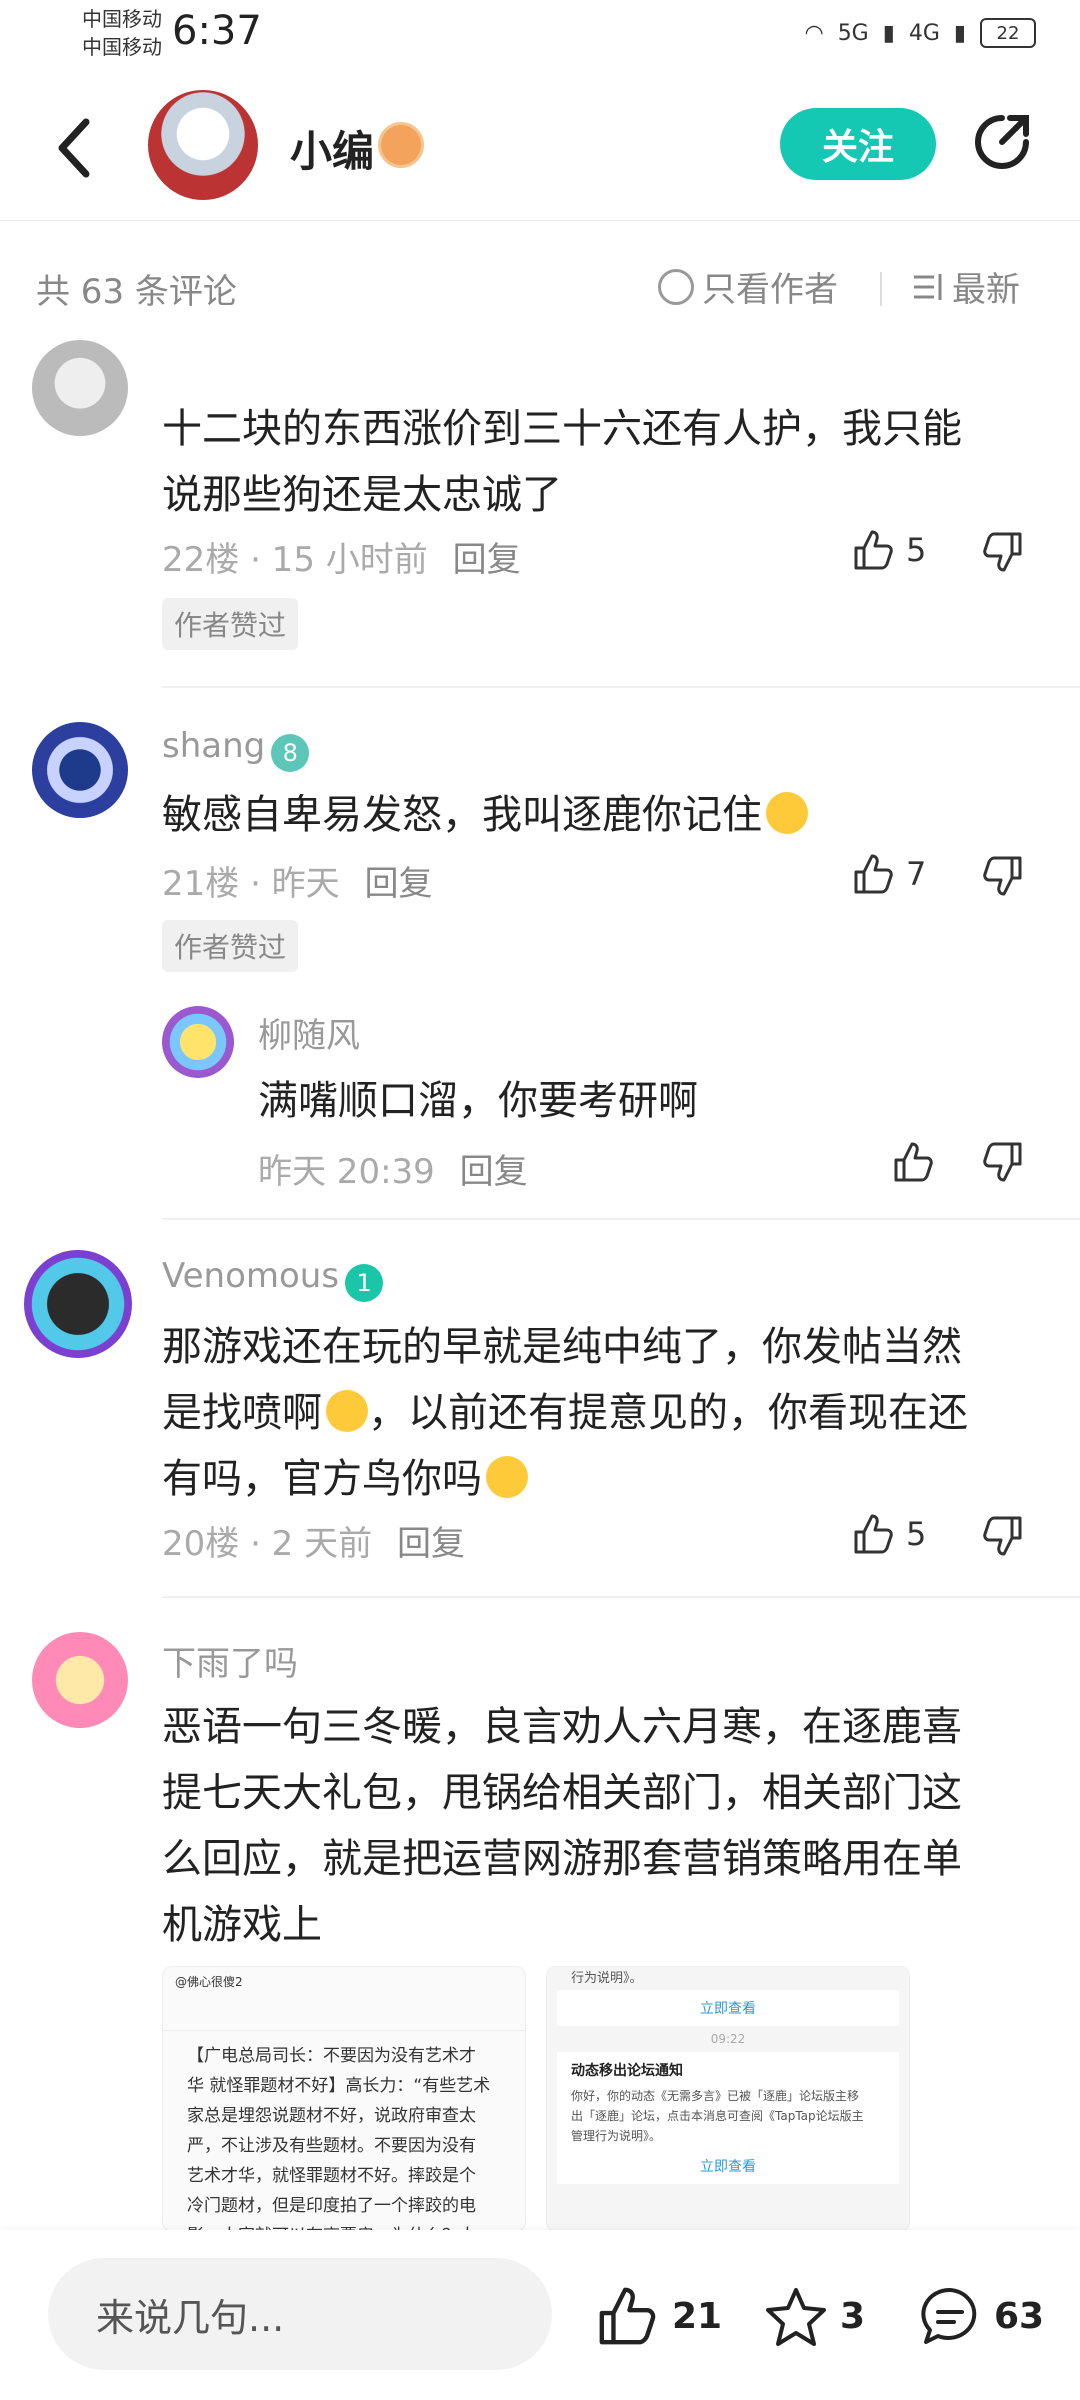 The width and height of the screenshot is (1080, 2400). What do you see at coordinates (540, 40) in the screenshot?
I see `status-bar: 中国移动 中国移动 6:37 ◠ 5G ▮ 4G ▮ 22` at bounding box center [540, 40].